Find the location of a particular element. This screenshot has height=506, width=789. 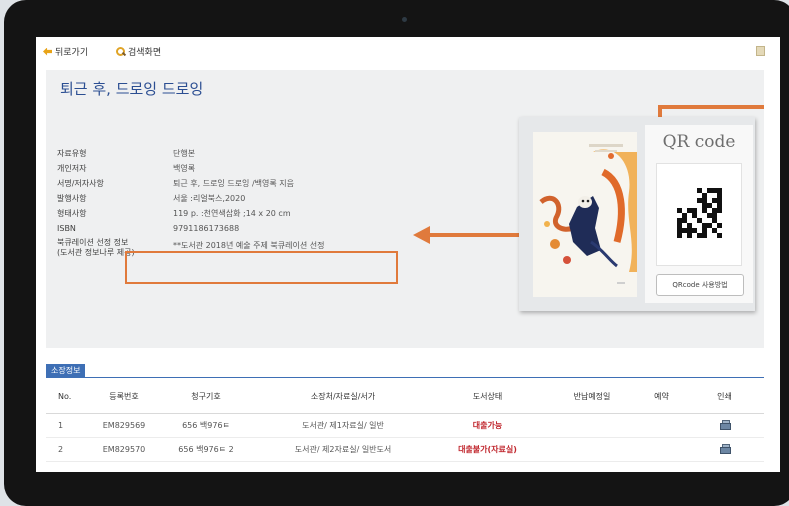

detail-row: ISBN 9791186173688 is located at coordinates (190, 228).